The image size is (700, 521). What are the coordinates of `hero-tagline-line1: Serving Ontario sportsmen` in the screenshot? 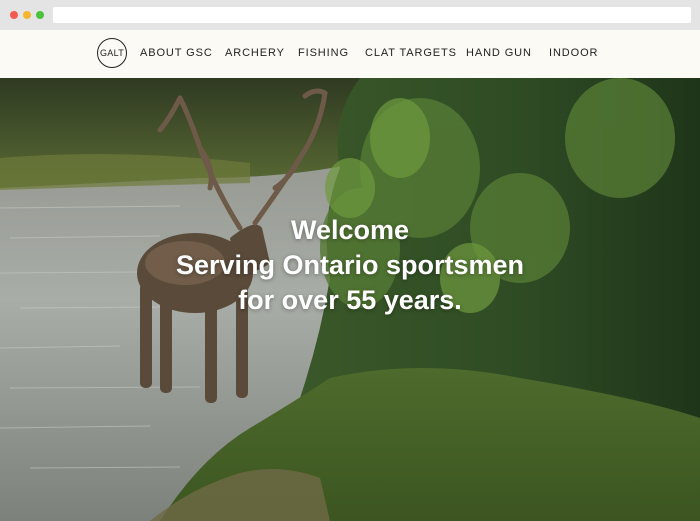 It's located at (350, 265).